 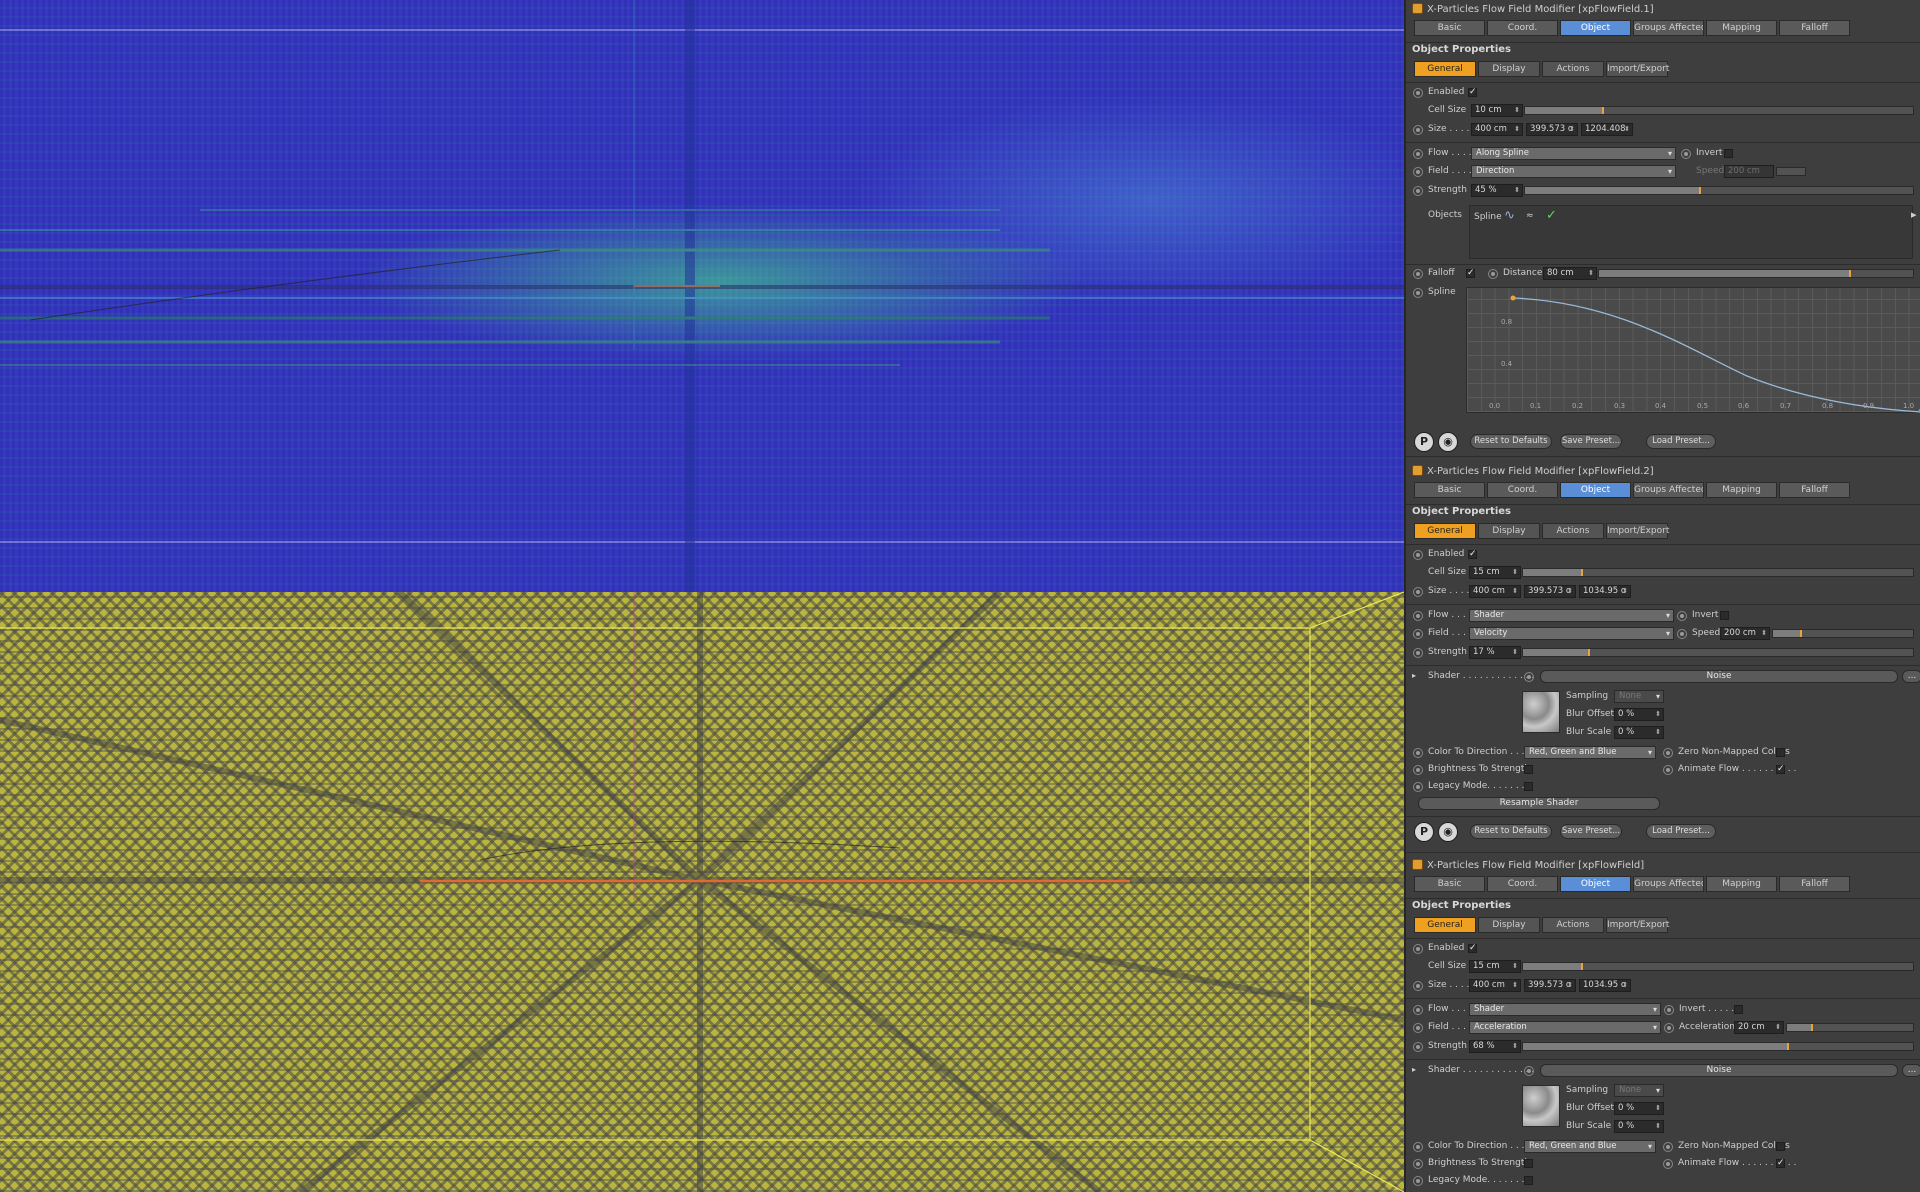 I want to click on size-x-field: 400 cm ⬍, so click(x=1495, y=591).